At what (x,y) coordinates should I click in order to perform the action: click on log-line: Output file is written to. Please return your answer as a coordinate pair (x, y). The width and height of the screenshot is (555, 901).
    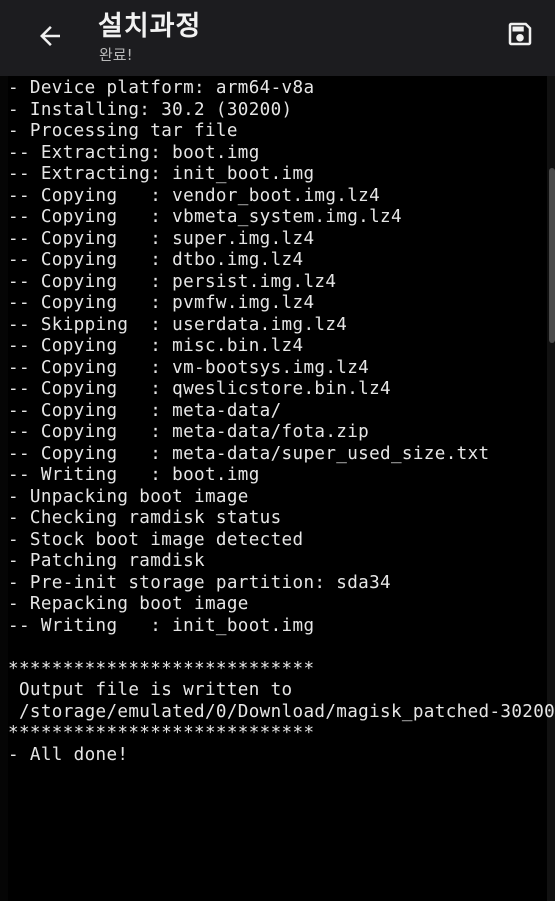
    Looking at the image, I should click on (150, 690).